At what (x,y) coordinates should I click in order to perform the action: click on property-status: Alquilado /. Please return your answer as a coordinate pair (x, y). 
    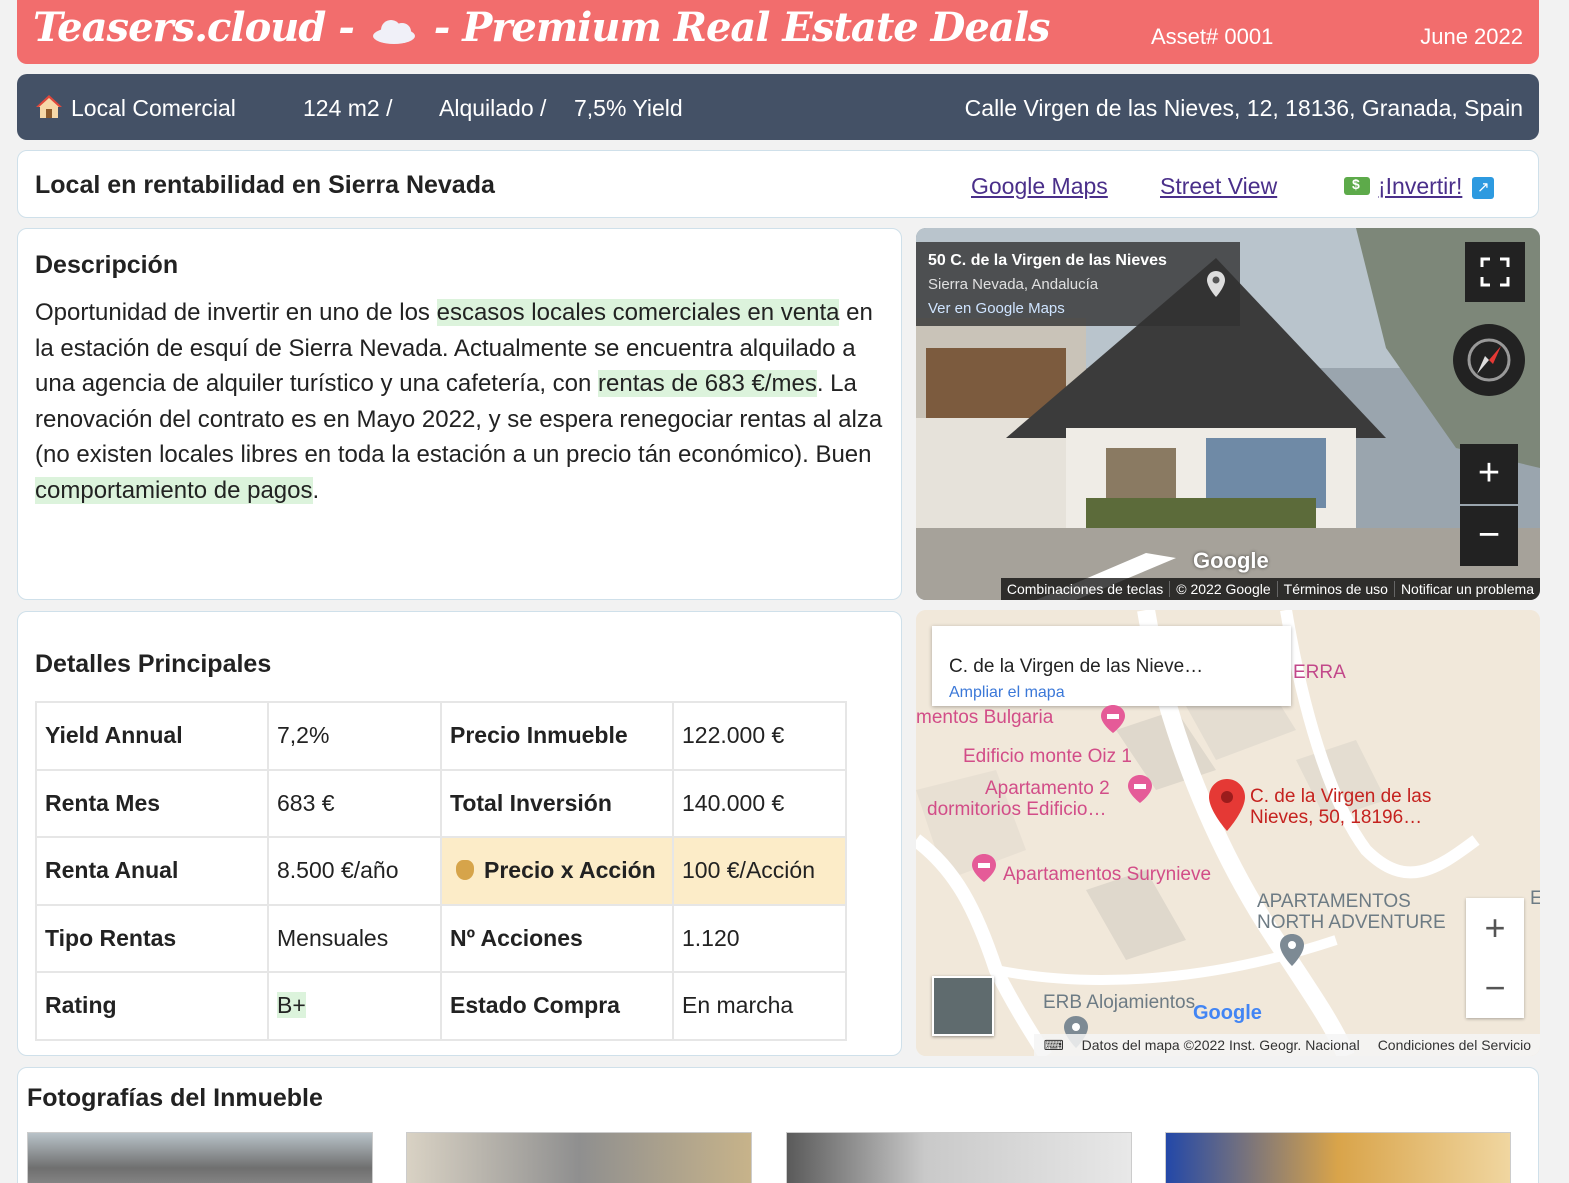
    Looking at the image, I should click on (493, 108).